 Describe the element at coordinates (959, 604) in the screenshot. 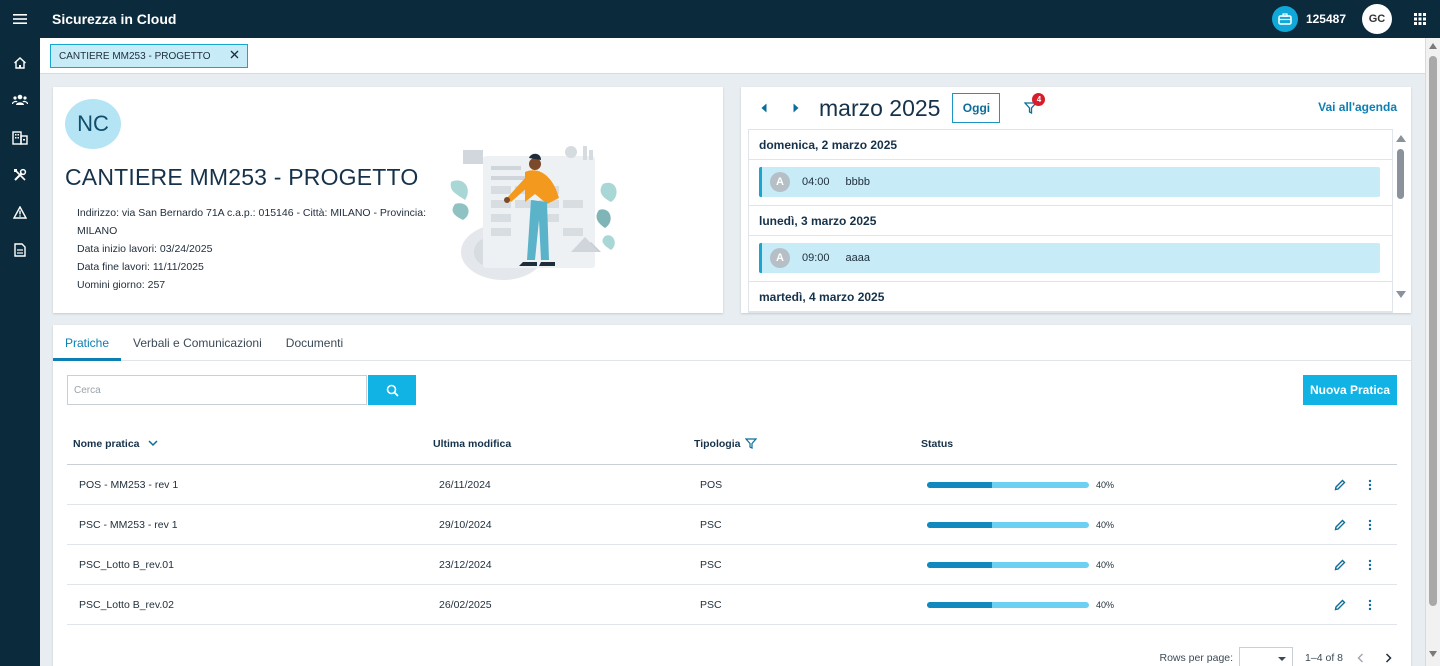

I see `progress-fill` at that location.